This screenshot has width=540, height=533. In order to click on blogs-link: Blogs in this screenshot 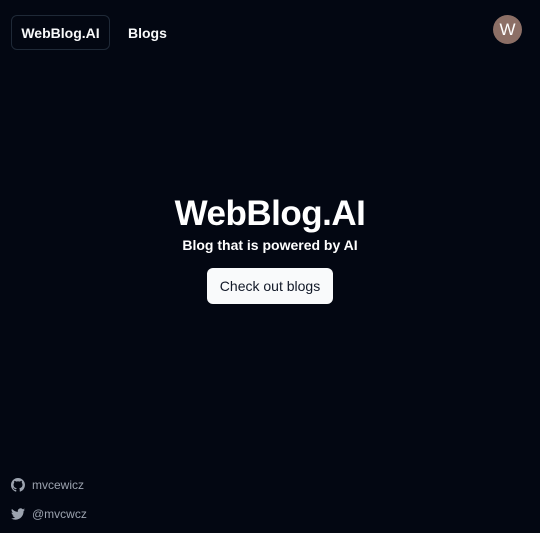, I will do `click(147, 32)`.